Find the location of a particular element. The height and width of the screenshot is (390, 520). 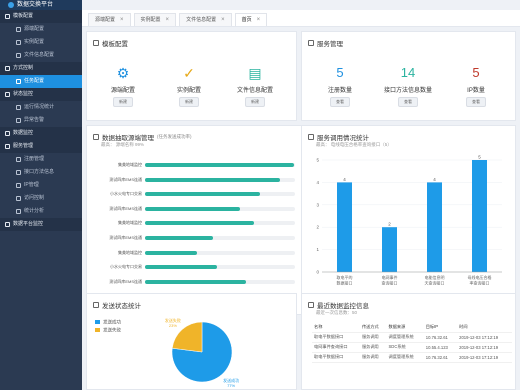

stat-label: 文件信息配置 is located at coordinates (254, 91).